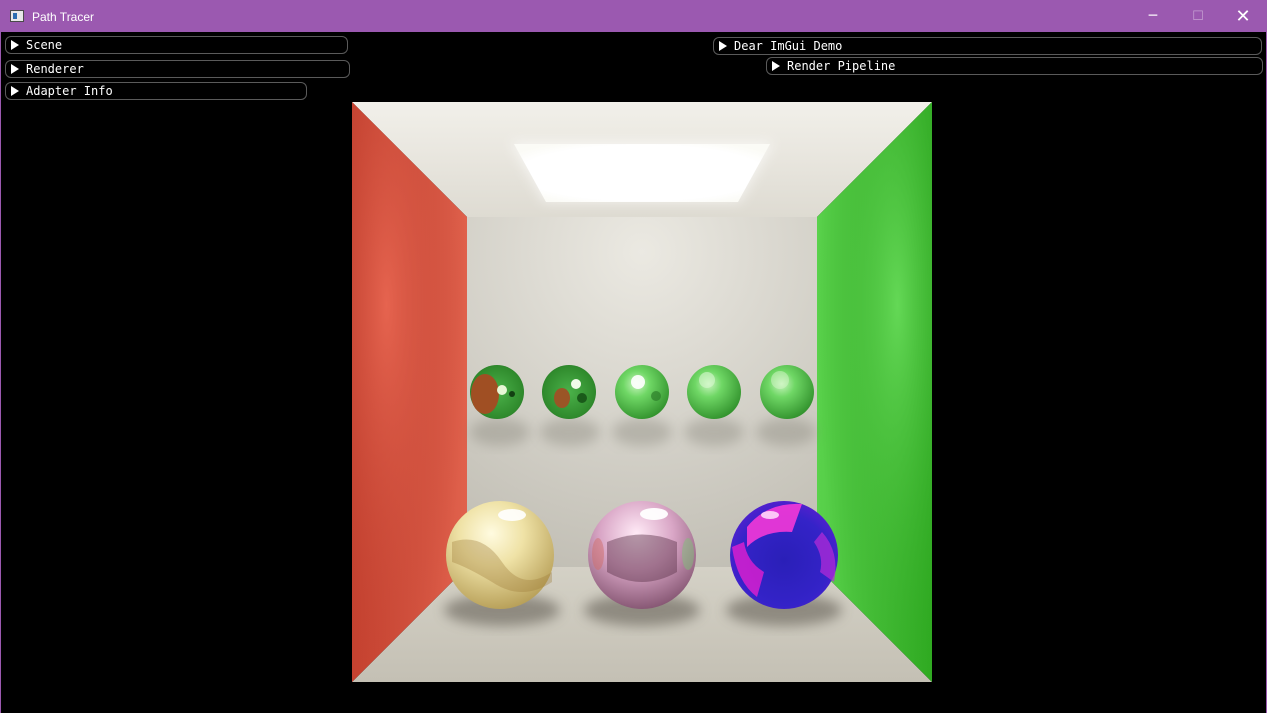  Describe the element at coordinates (788, 46) in the screenshot. I see `imgui-demo-panel-label: Dear ImGui Demo` at that location.